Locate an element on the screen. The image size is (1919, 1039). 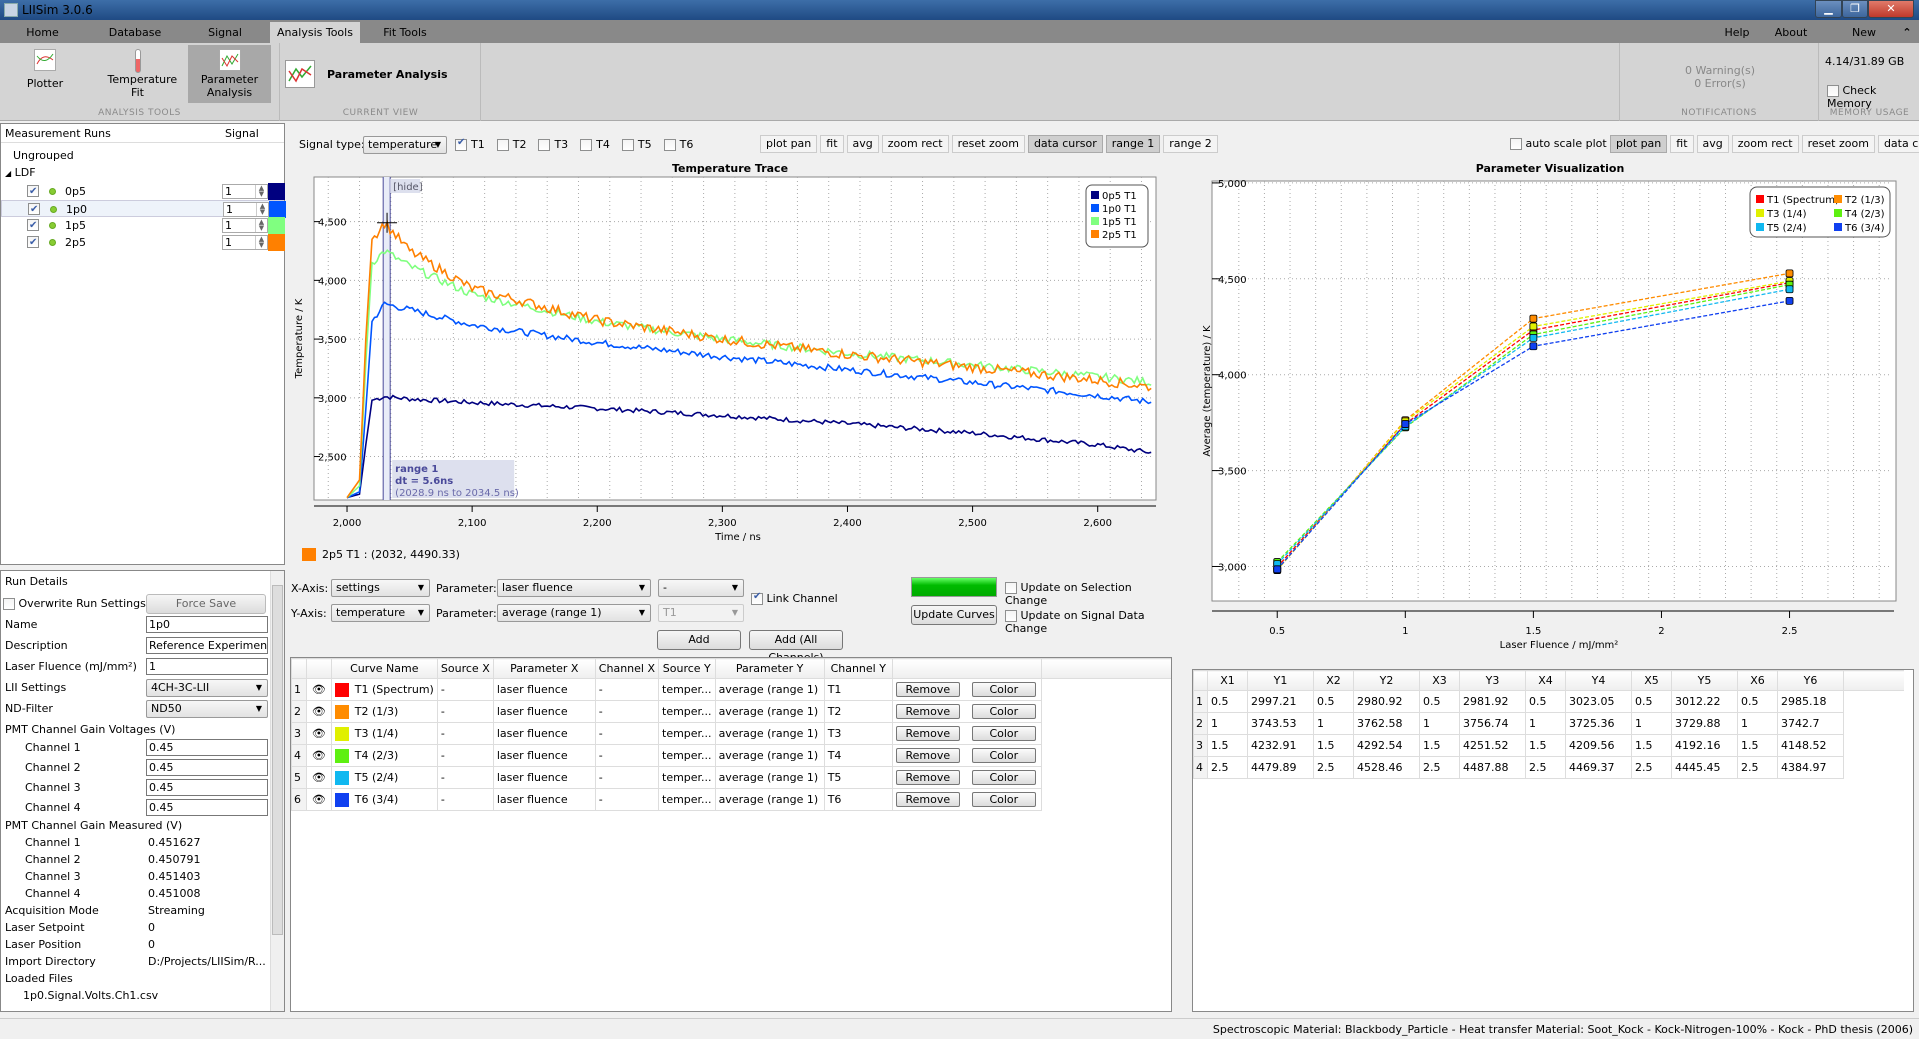
visibility-eye-icon: 👁 is located at coordinates (319, 799).